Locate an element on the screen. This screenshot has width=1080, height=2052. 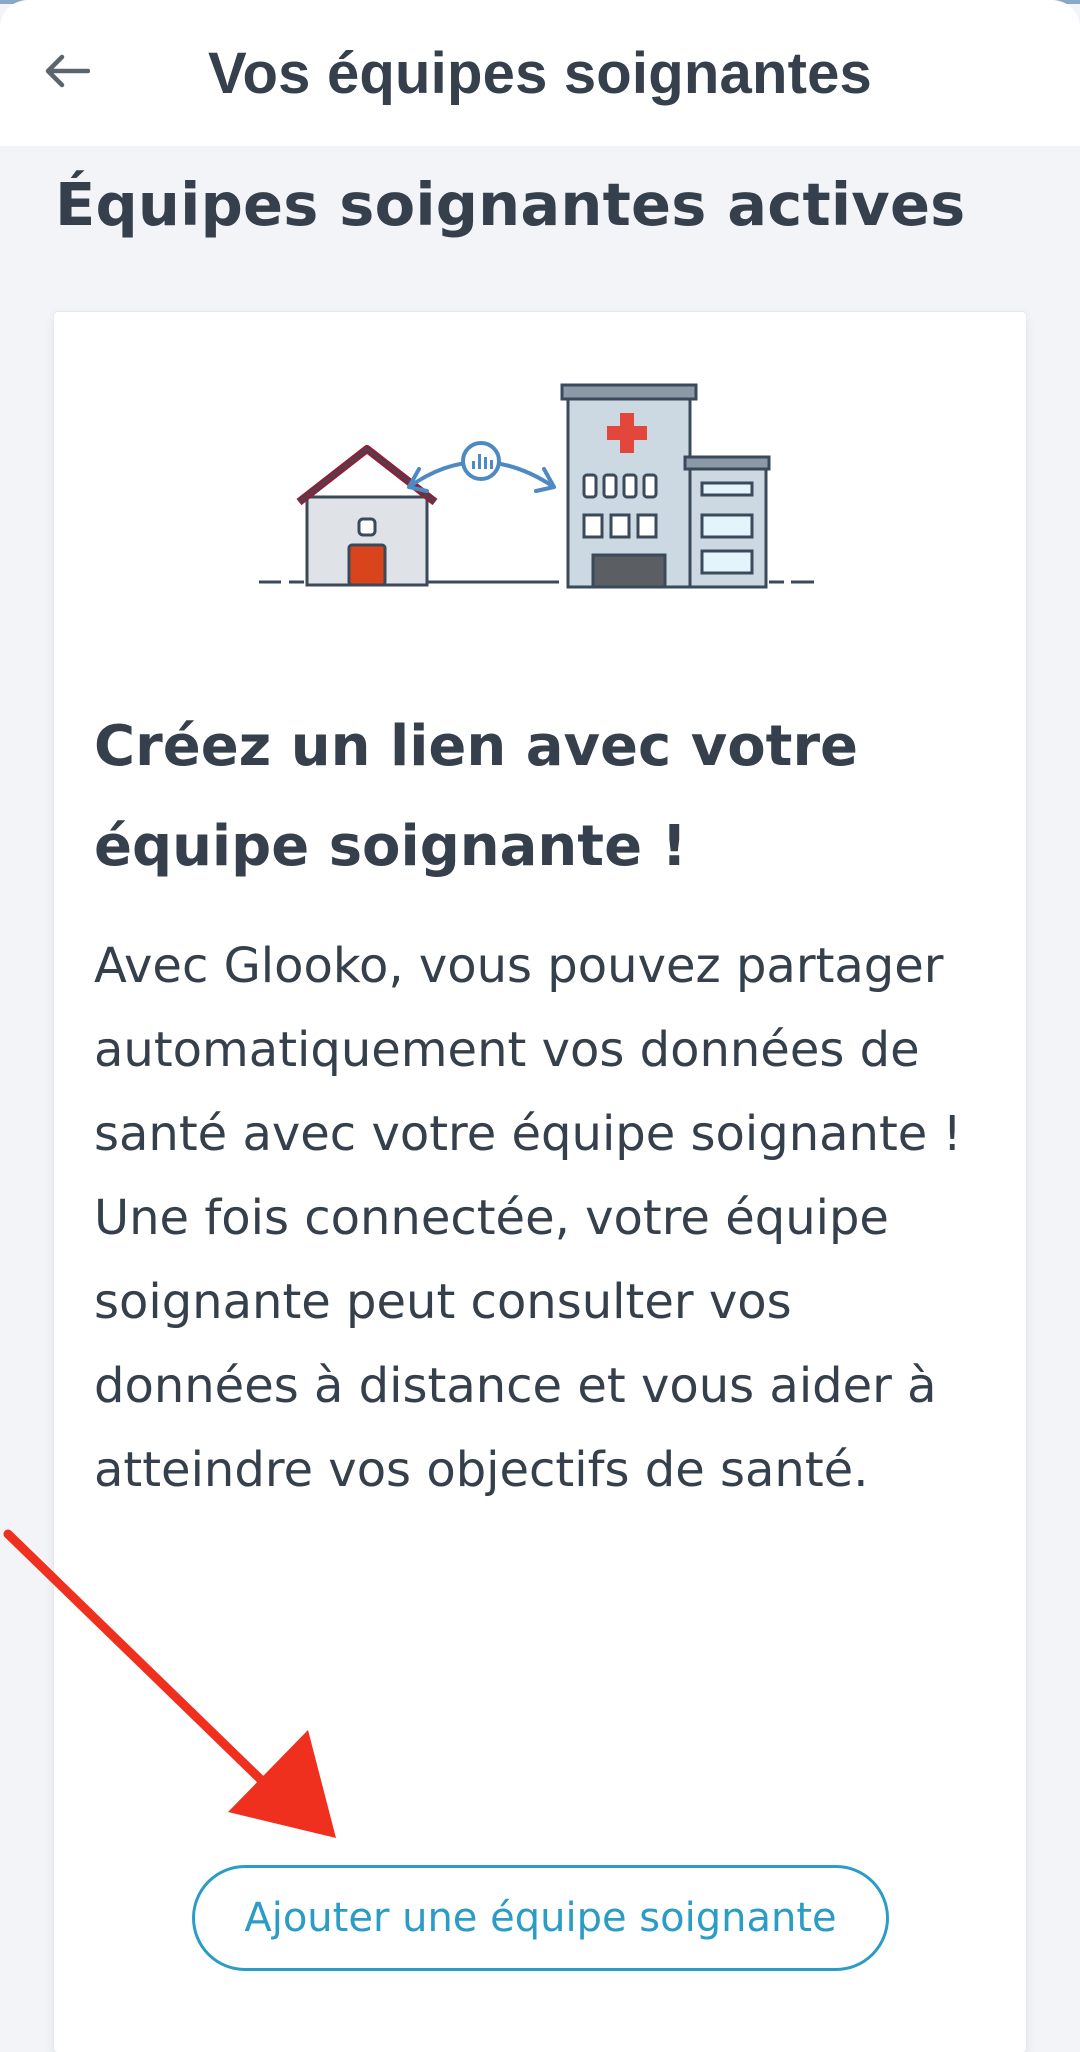
page-title: Vos équipes soignantes is located at coordinates (540, 73).